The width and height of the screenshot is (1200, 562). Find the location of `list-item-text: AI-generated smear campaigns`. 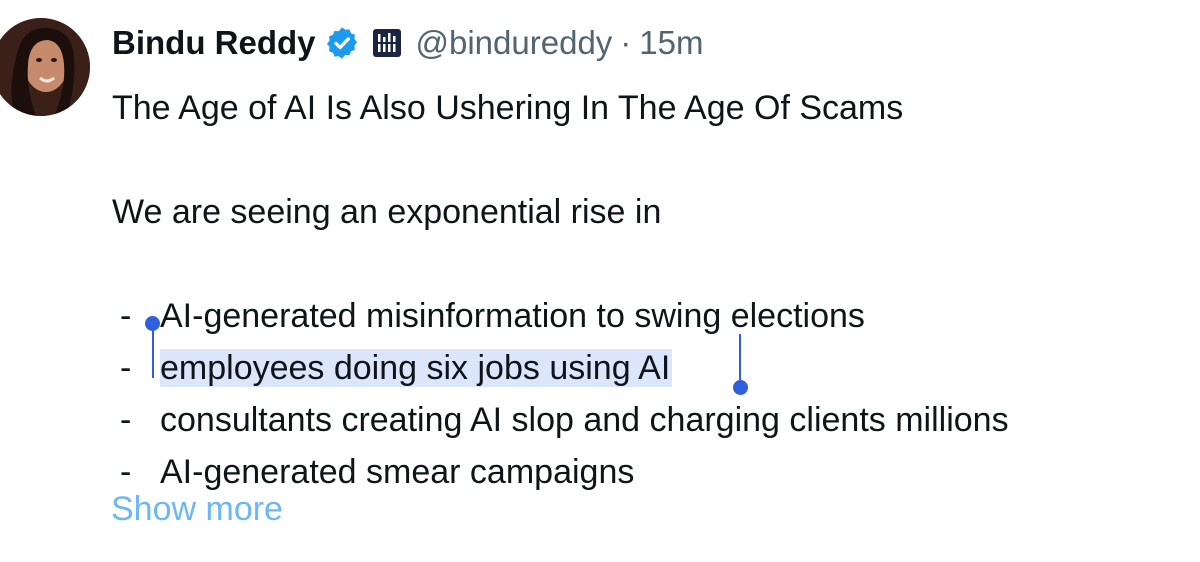

list-item-text: AI-generated smear campaigns is located at coordinates (397, 472).